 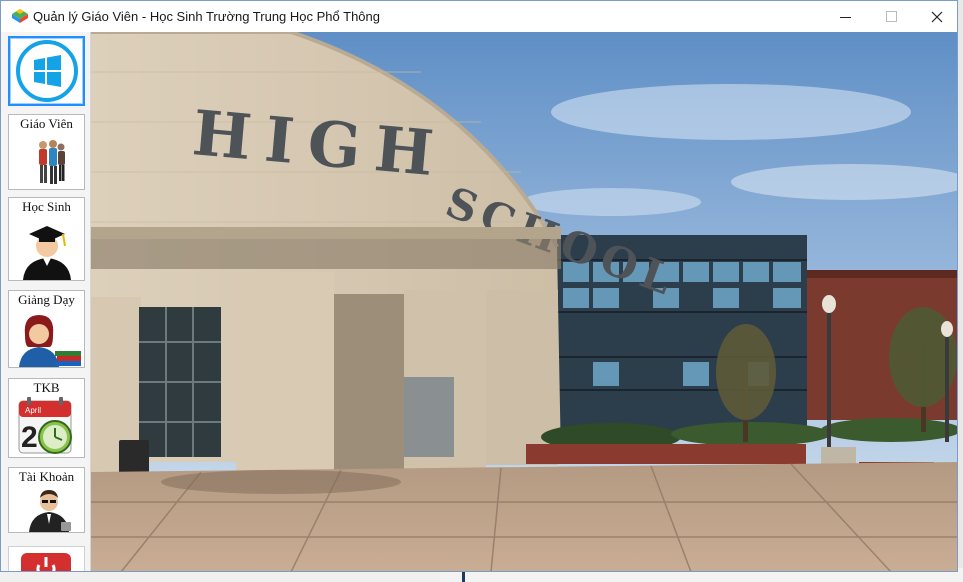 I want to click on app-logo-icon, so click(x=20, y=16).